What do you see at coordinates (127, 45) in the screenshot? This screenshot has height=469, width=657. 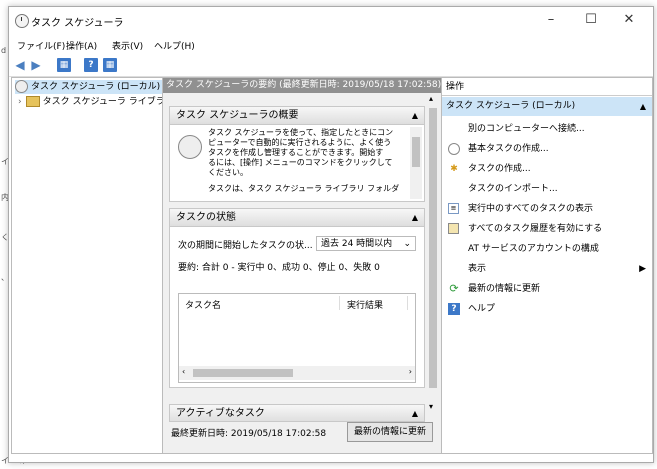 I see `menu-view: 表示(V)` at bounding box center [127, 45].